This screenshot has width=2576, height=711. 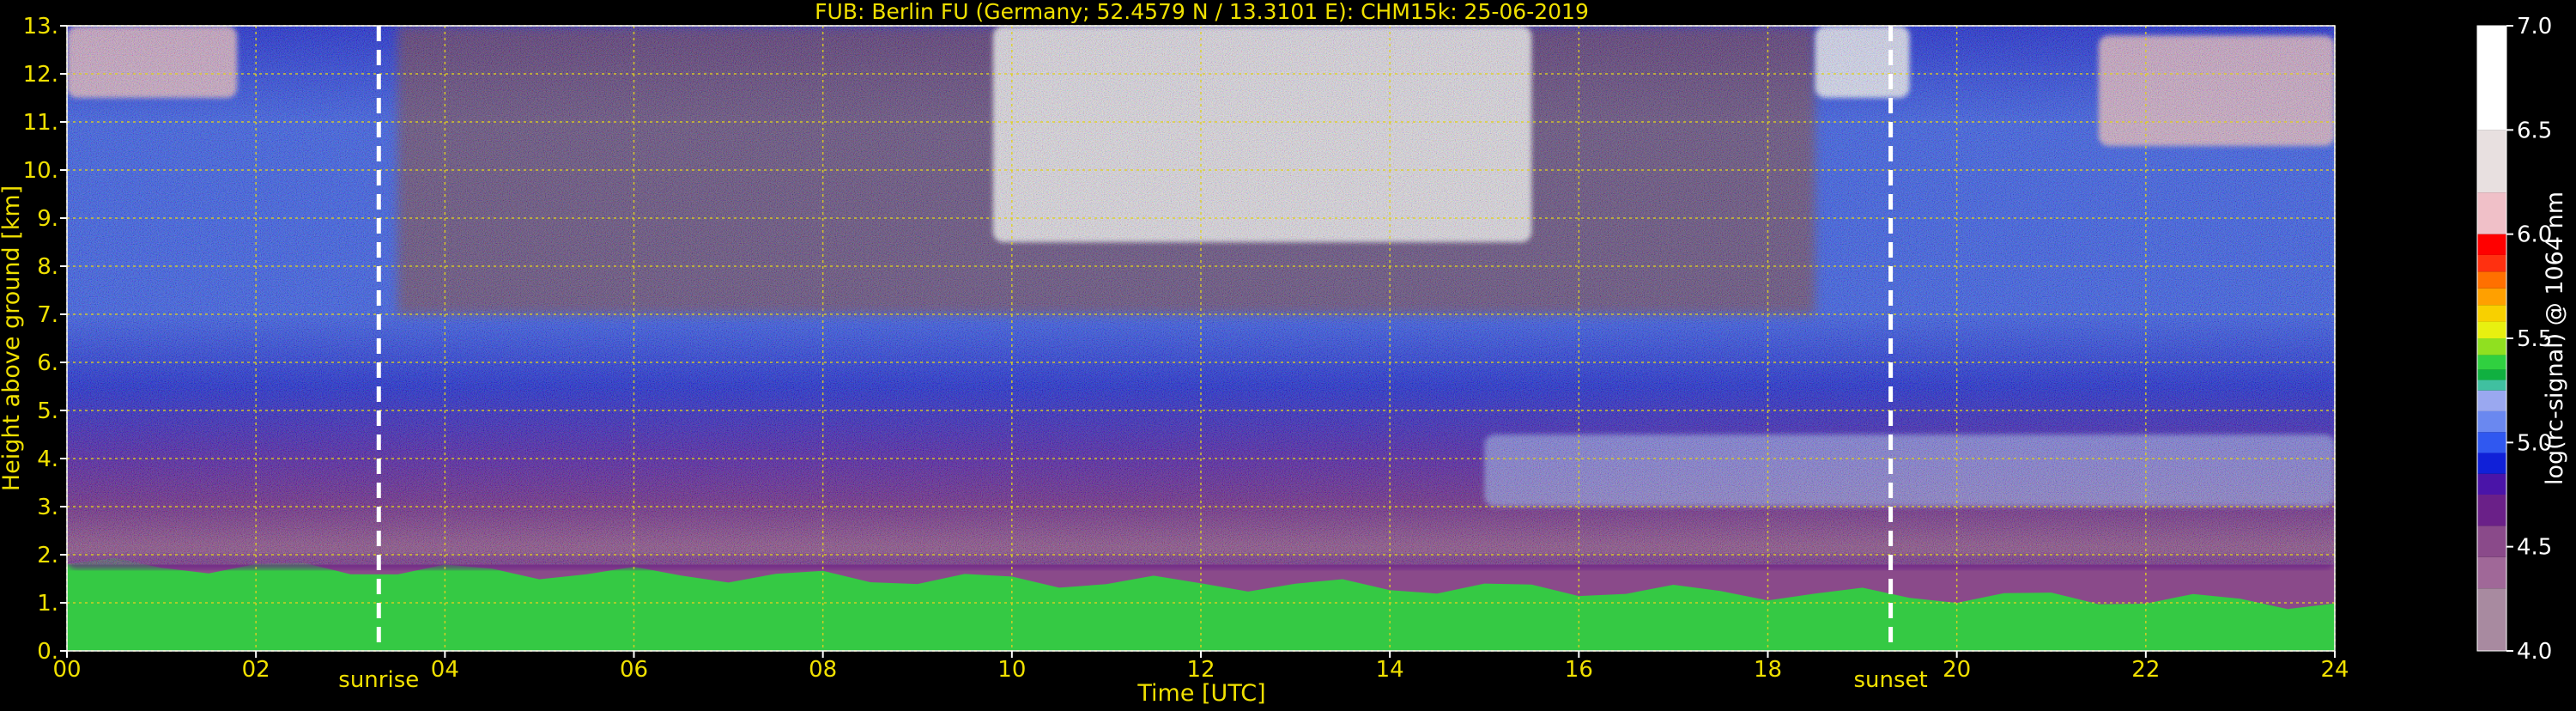 What do you see at coordinates (47, 411) in the screenshot?
I see `y-tick-label: 5.` at bounding box center [47, 411].